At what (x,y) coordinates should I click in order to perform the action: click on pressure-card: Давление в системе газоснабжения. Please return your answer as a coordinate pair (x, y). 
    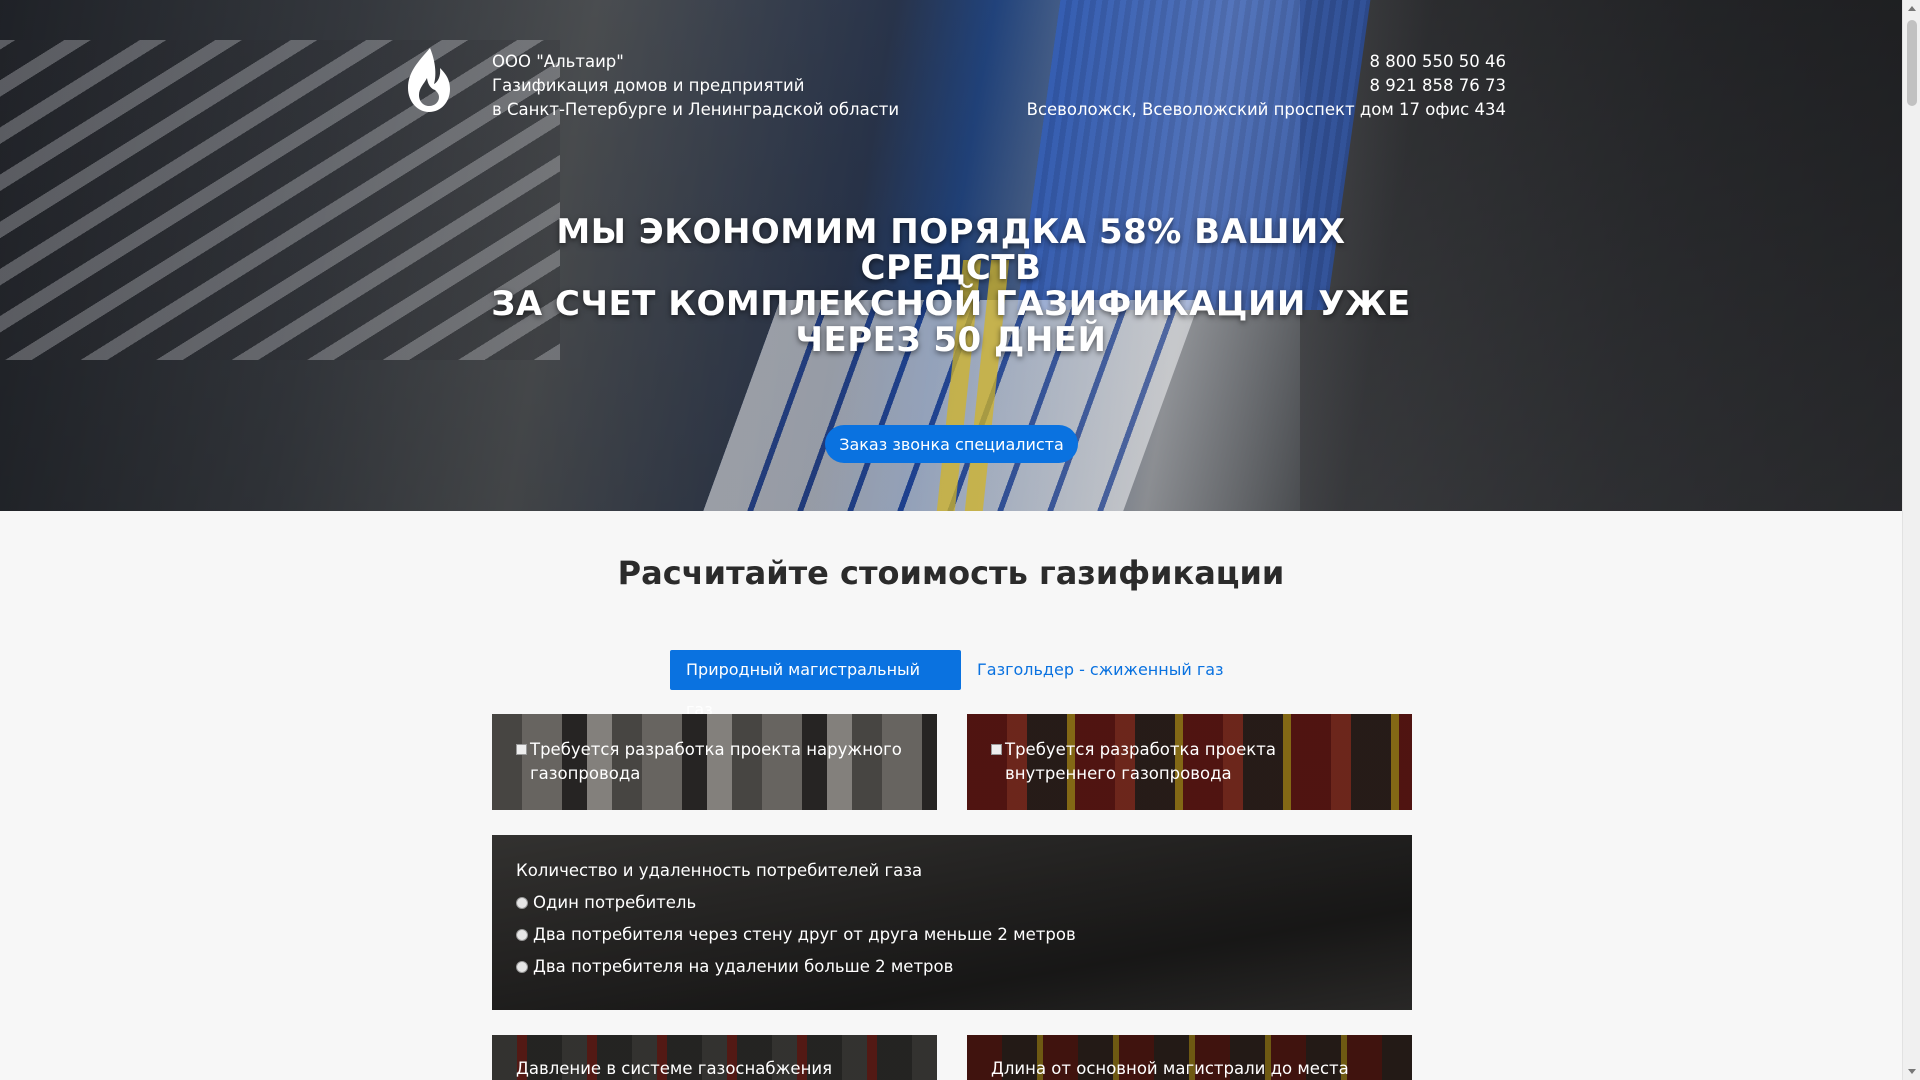
    Looking at the image, I should click on (714, 1057).